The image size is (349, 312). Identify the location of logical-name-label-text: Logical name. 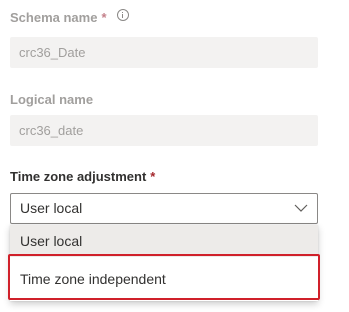
(52, 99).